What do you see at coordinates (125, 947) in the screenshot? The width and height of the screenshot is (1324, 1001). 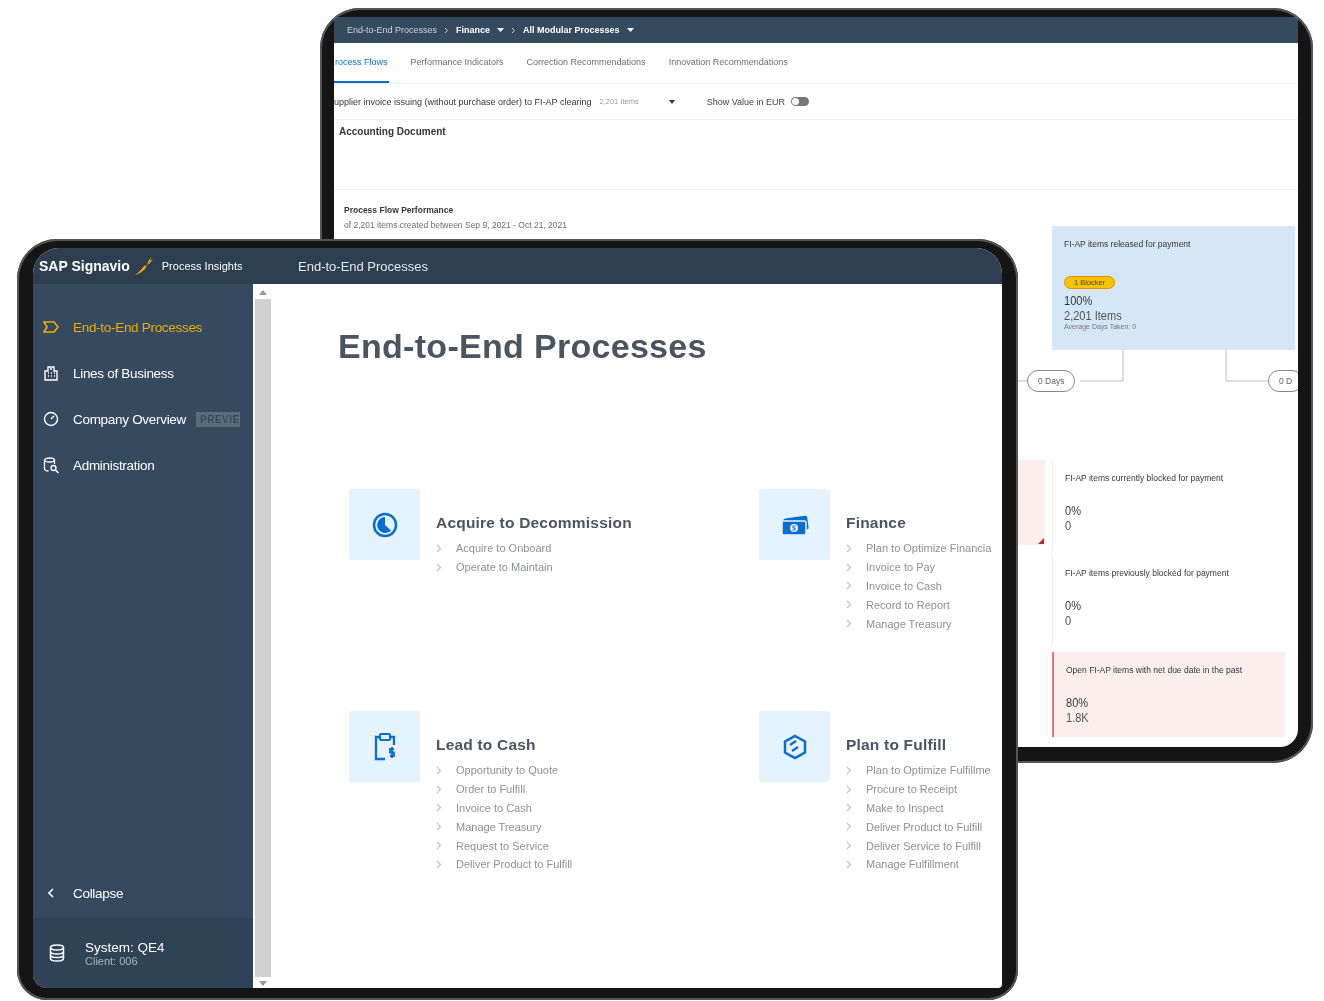 I see `system-name: System: QE4` at bounding box center [125, 947].